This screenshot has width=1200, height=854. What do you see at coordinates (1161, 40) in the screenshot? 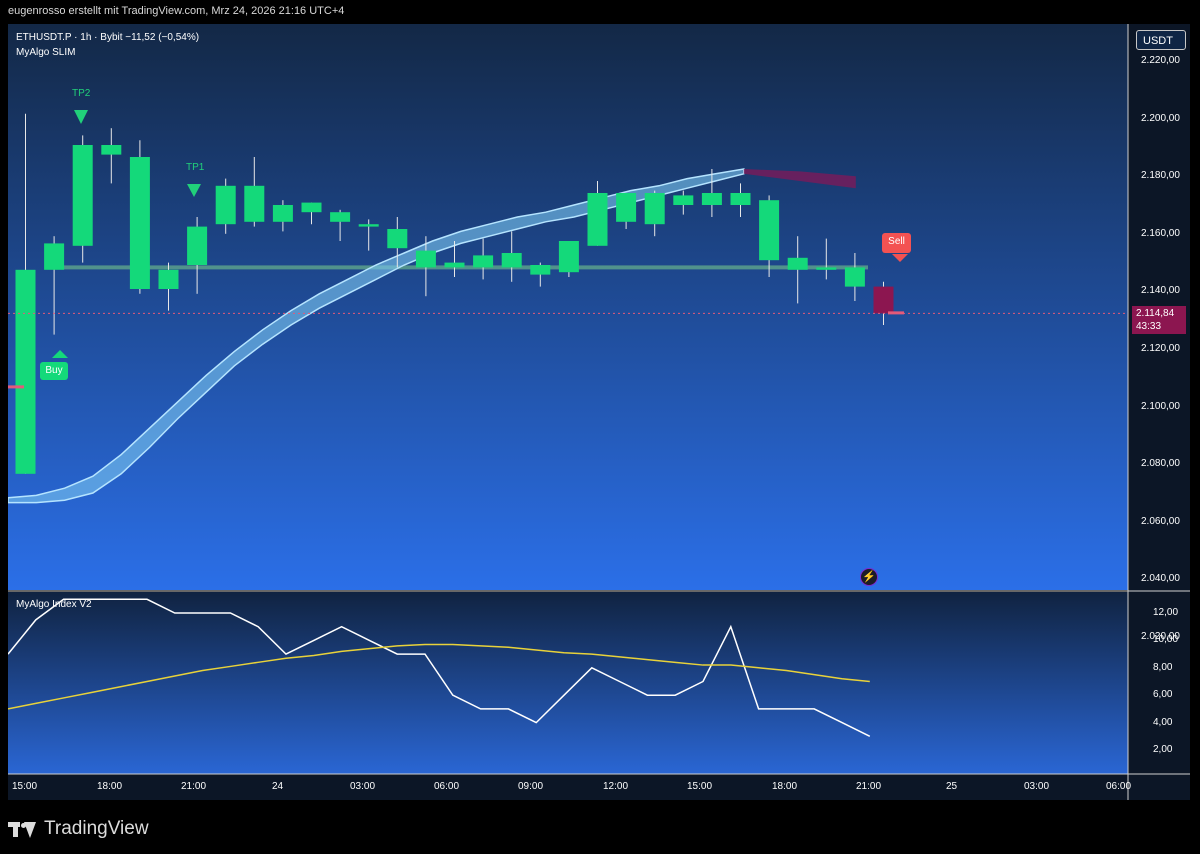
I see `currency-button: USDT` at bounding box center [1161, 40].